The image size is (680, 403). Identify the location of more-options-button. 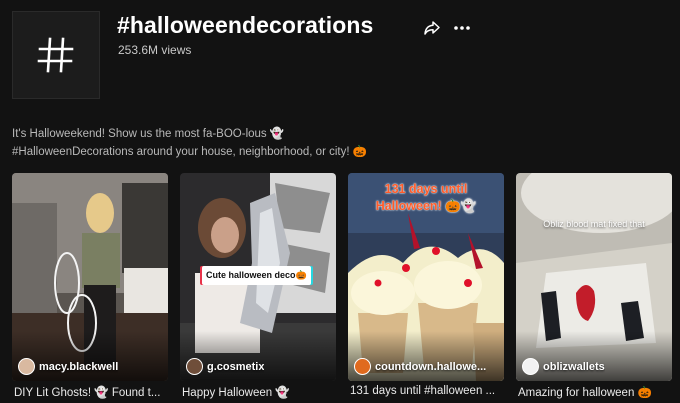
(462, 28).